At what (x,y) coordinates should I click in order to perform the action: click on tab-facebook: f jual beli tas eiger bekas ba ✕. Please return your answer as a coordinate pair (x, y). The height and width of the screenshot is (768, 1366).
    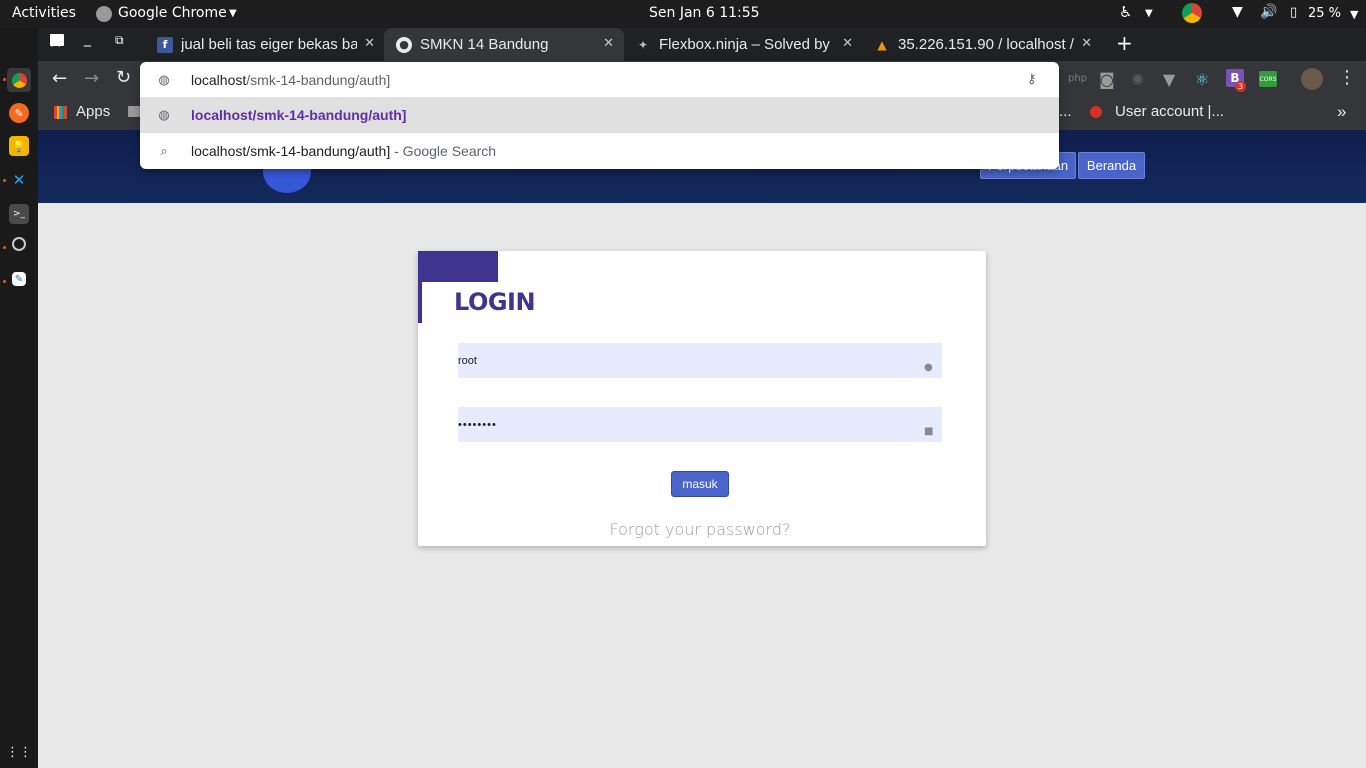
    Looking at the image, I should click on (265, 44).